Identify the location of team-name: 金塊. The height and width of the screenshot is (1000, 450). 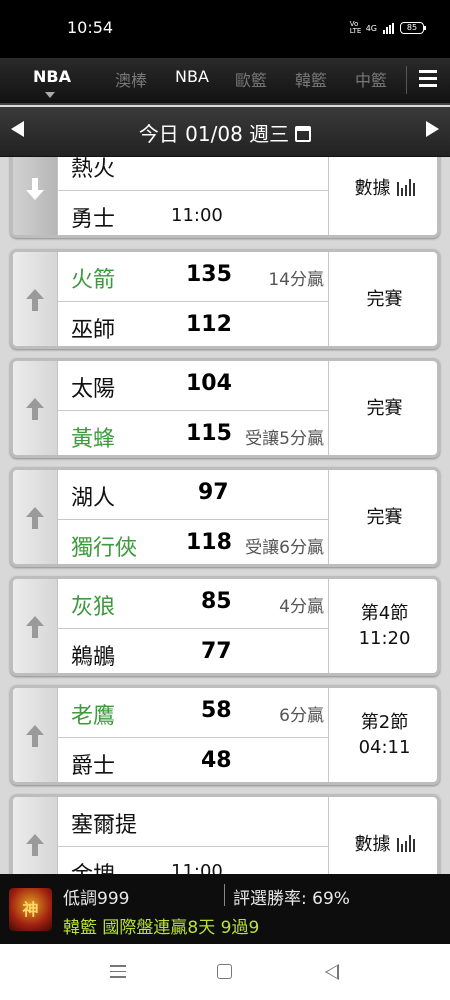
(93, 865).